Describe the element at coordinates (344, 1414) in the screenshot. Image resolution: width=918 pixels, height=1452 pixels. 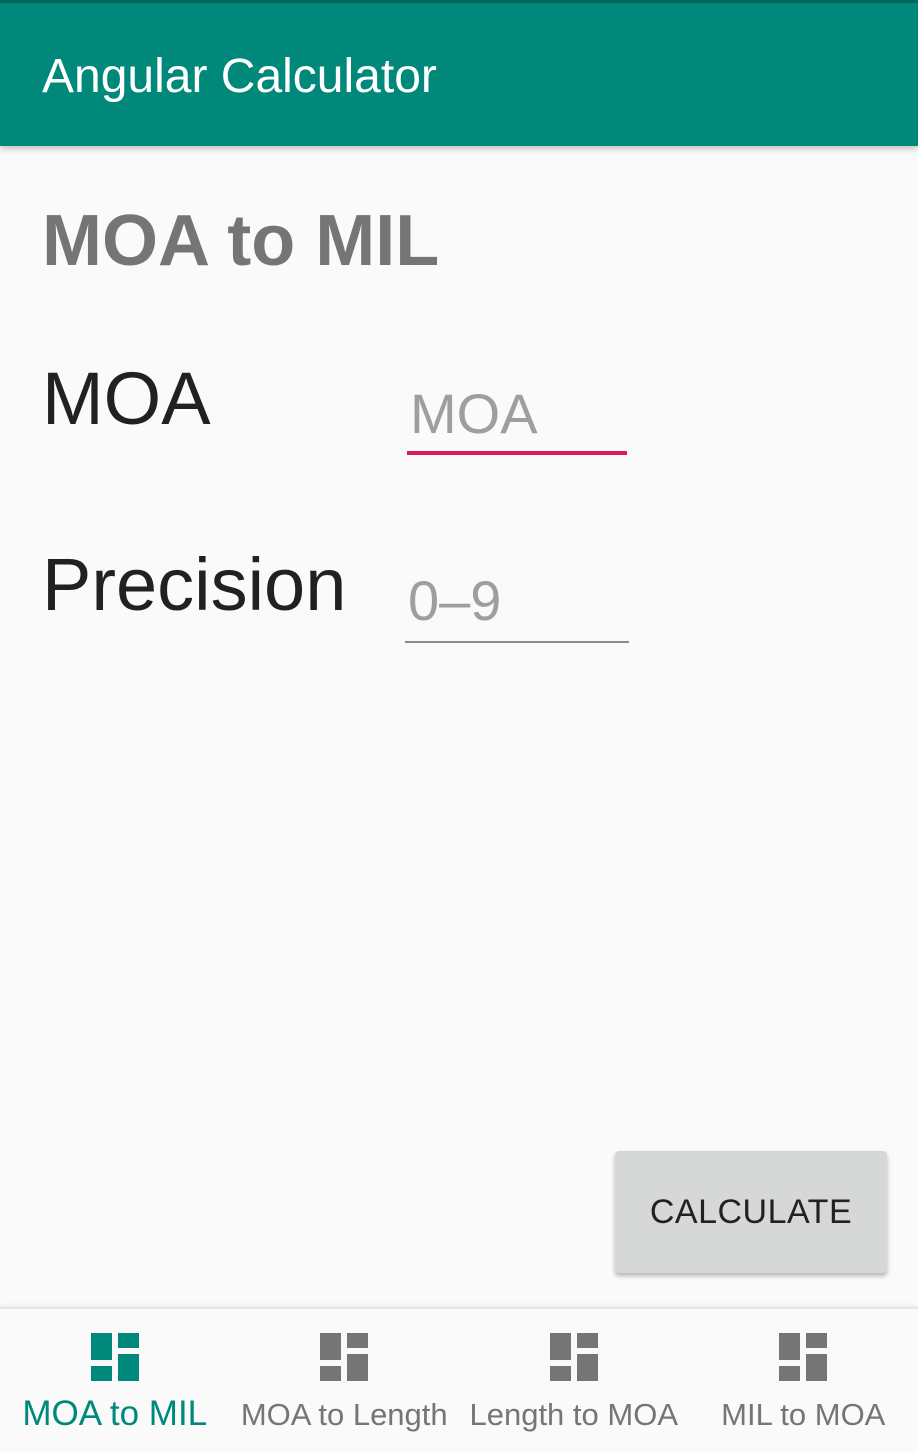
I see `nav-label: MOA to Length` at that location.